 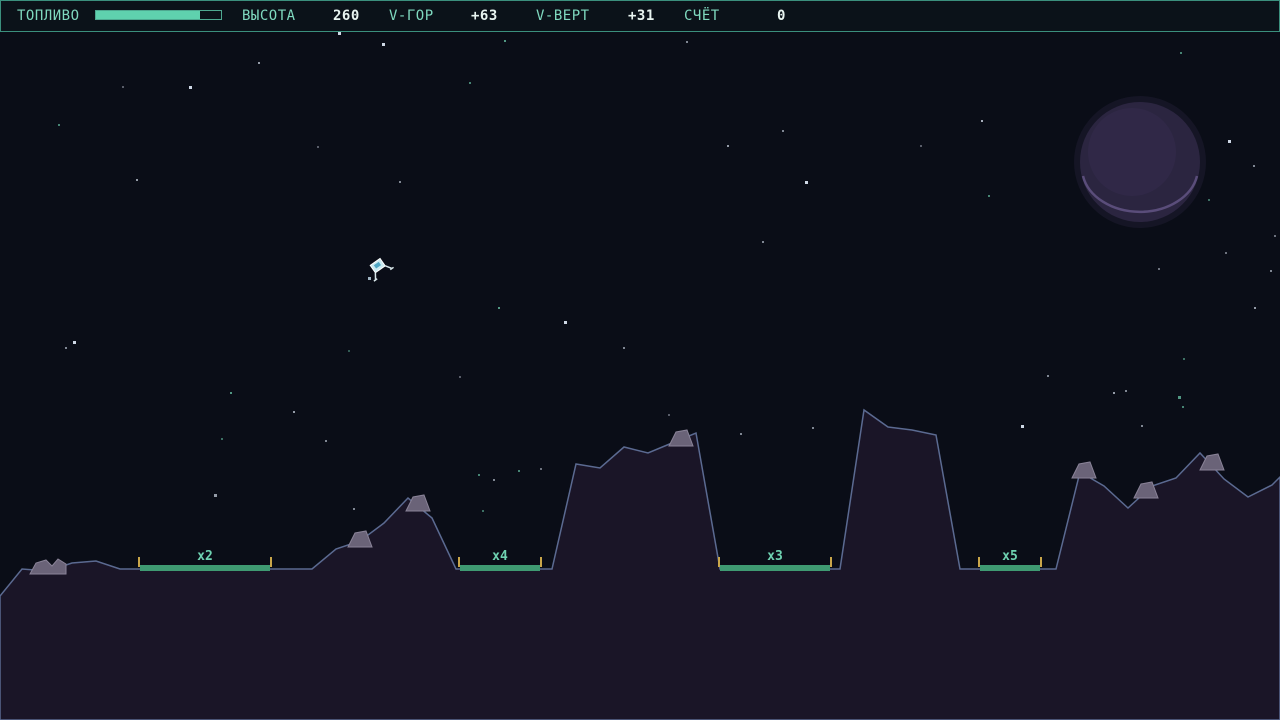 What do you see at coordinates (1140, 162) in the screenshot?
I see `planet-icon` at bounding box center [1140, 162].